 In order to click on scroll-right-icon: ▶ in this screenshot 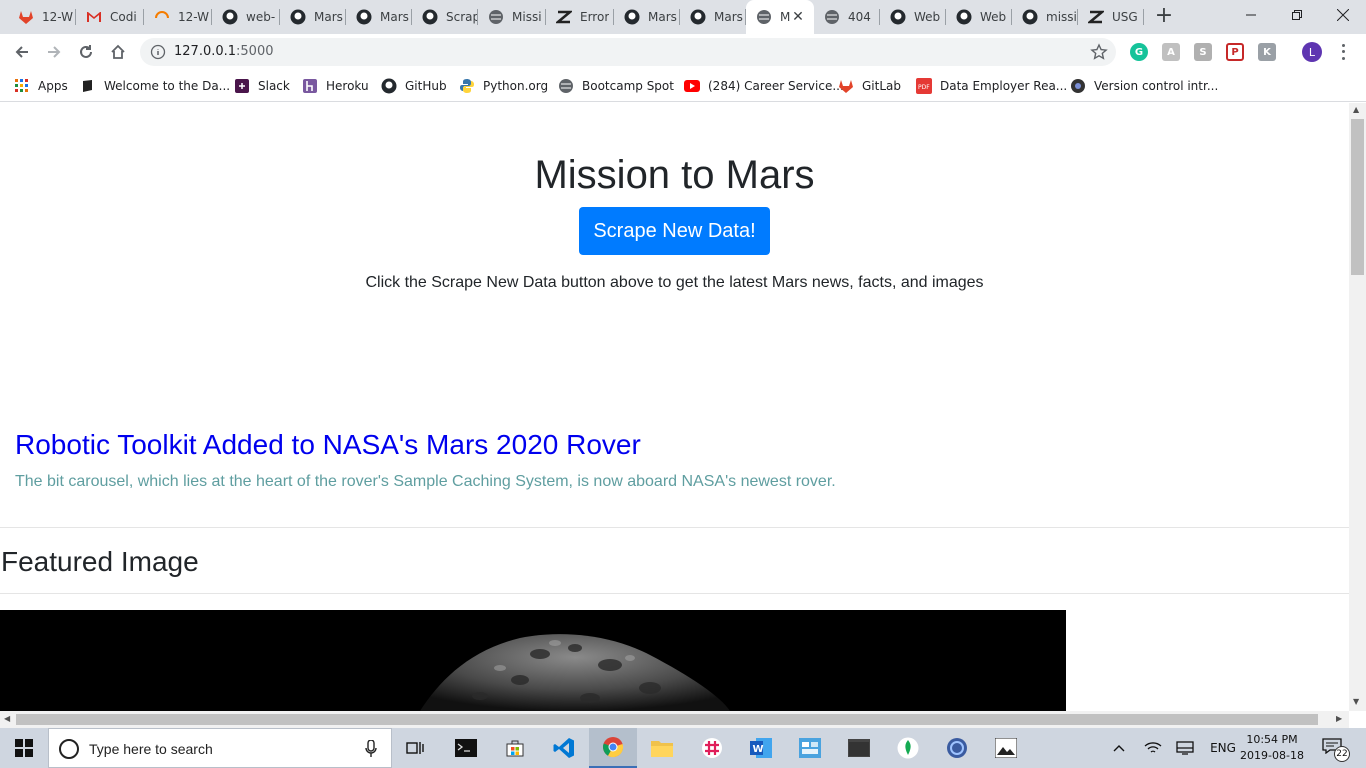, I will do `click(1339, 718)`.